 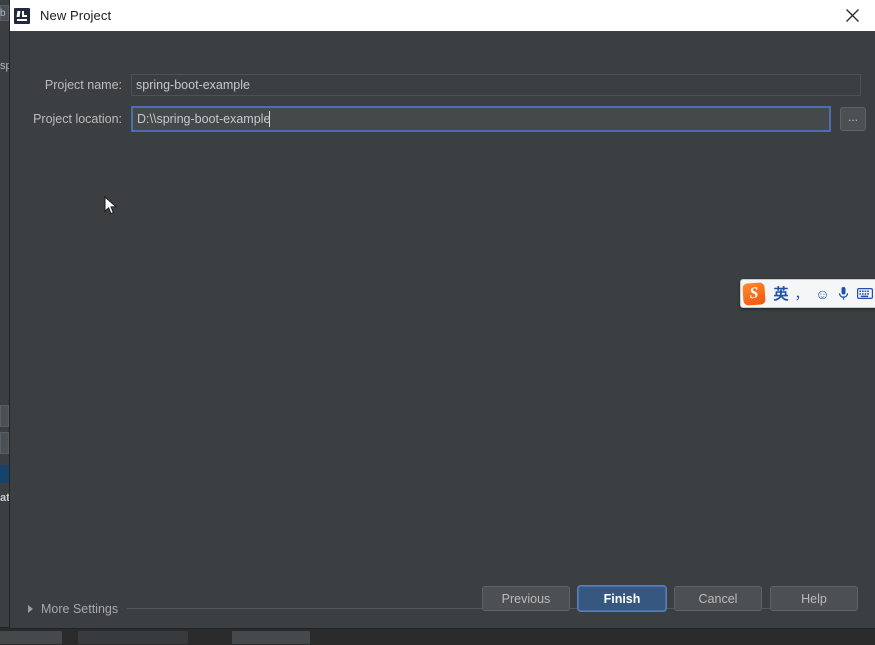 I want to click on project-name-input, so click(x=496, y=85).